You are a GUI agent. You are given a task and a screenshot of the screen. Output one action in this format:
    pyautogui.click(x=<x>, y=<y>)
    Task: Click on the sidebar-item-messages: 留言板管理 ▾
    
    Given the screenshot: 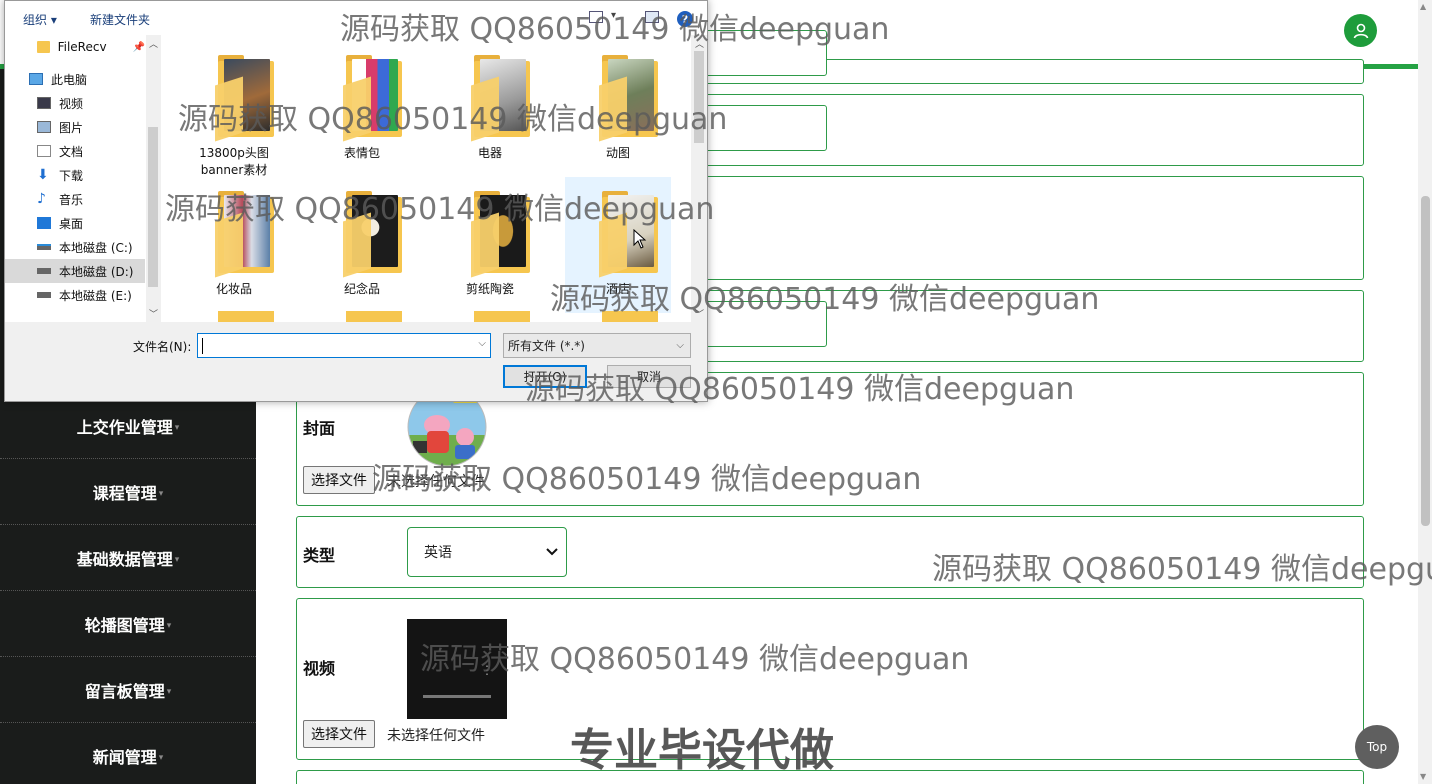 What is the action you would take?
    pyautogui.click(x=128, y=690)
    